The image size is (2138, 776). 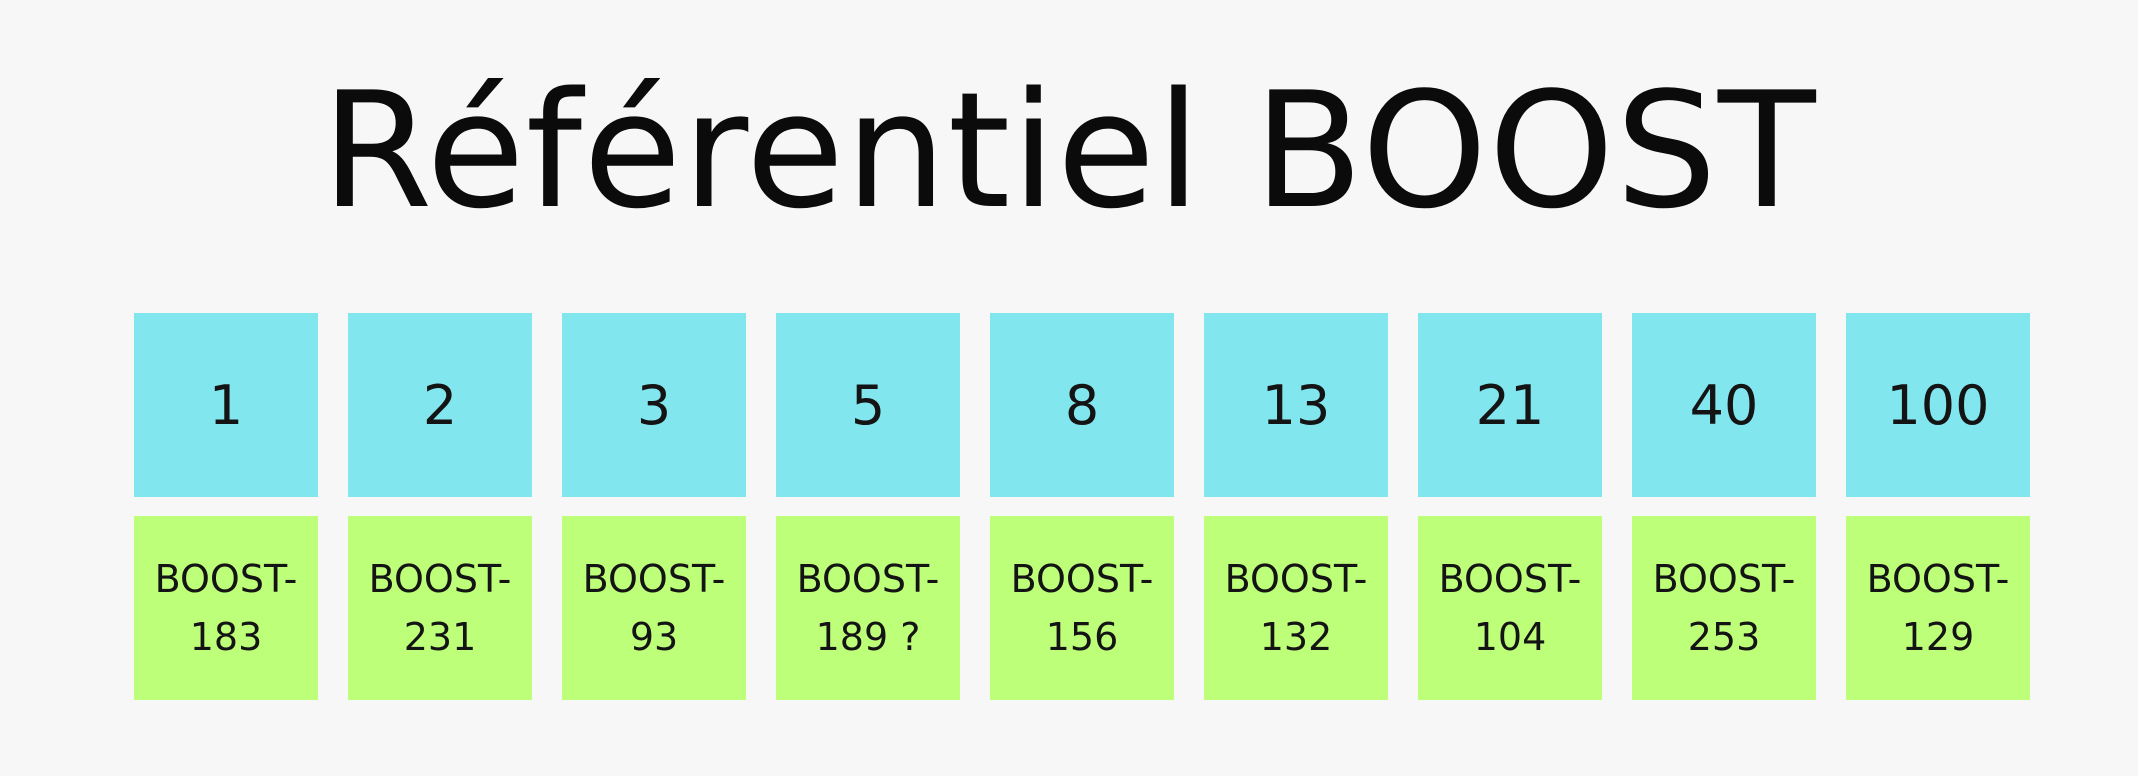 I want to click on reference-column-6: 13 BOOST- 132, so click(x=1296, y=506).